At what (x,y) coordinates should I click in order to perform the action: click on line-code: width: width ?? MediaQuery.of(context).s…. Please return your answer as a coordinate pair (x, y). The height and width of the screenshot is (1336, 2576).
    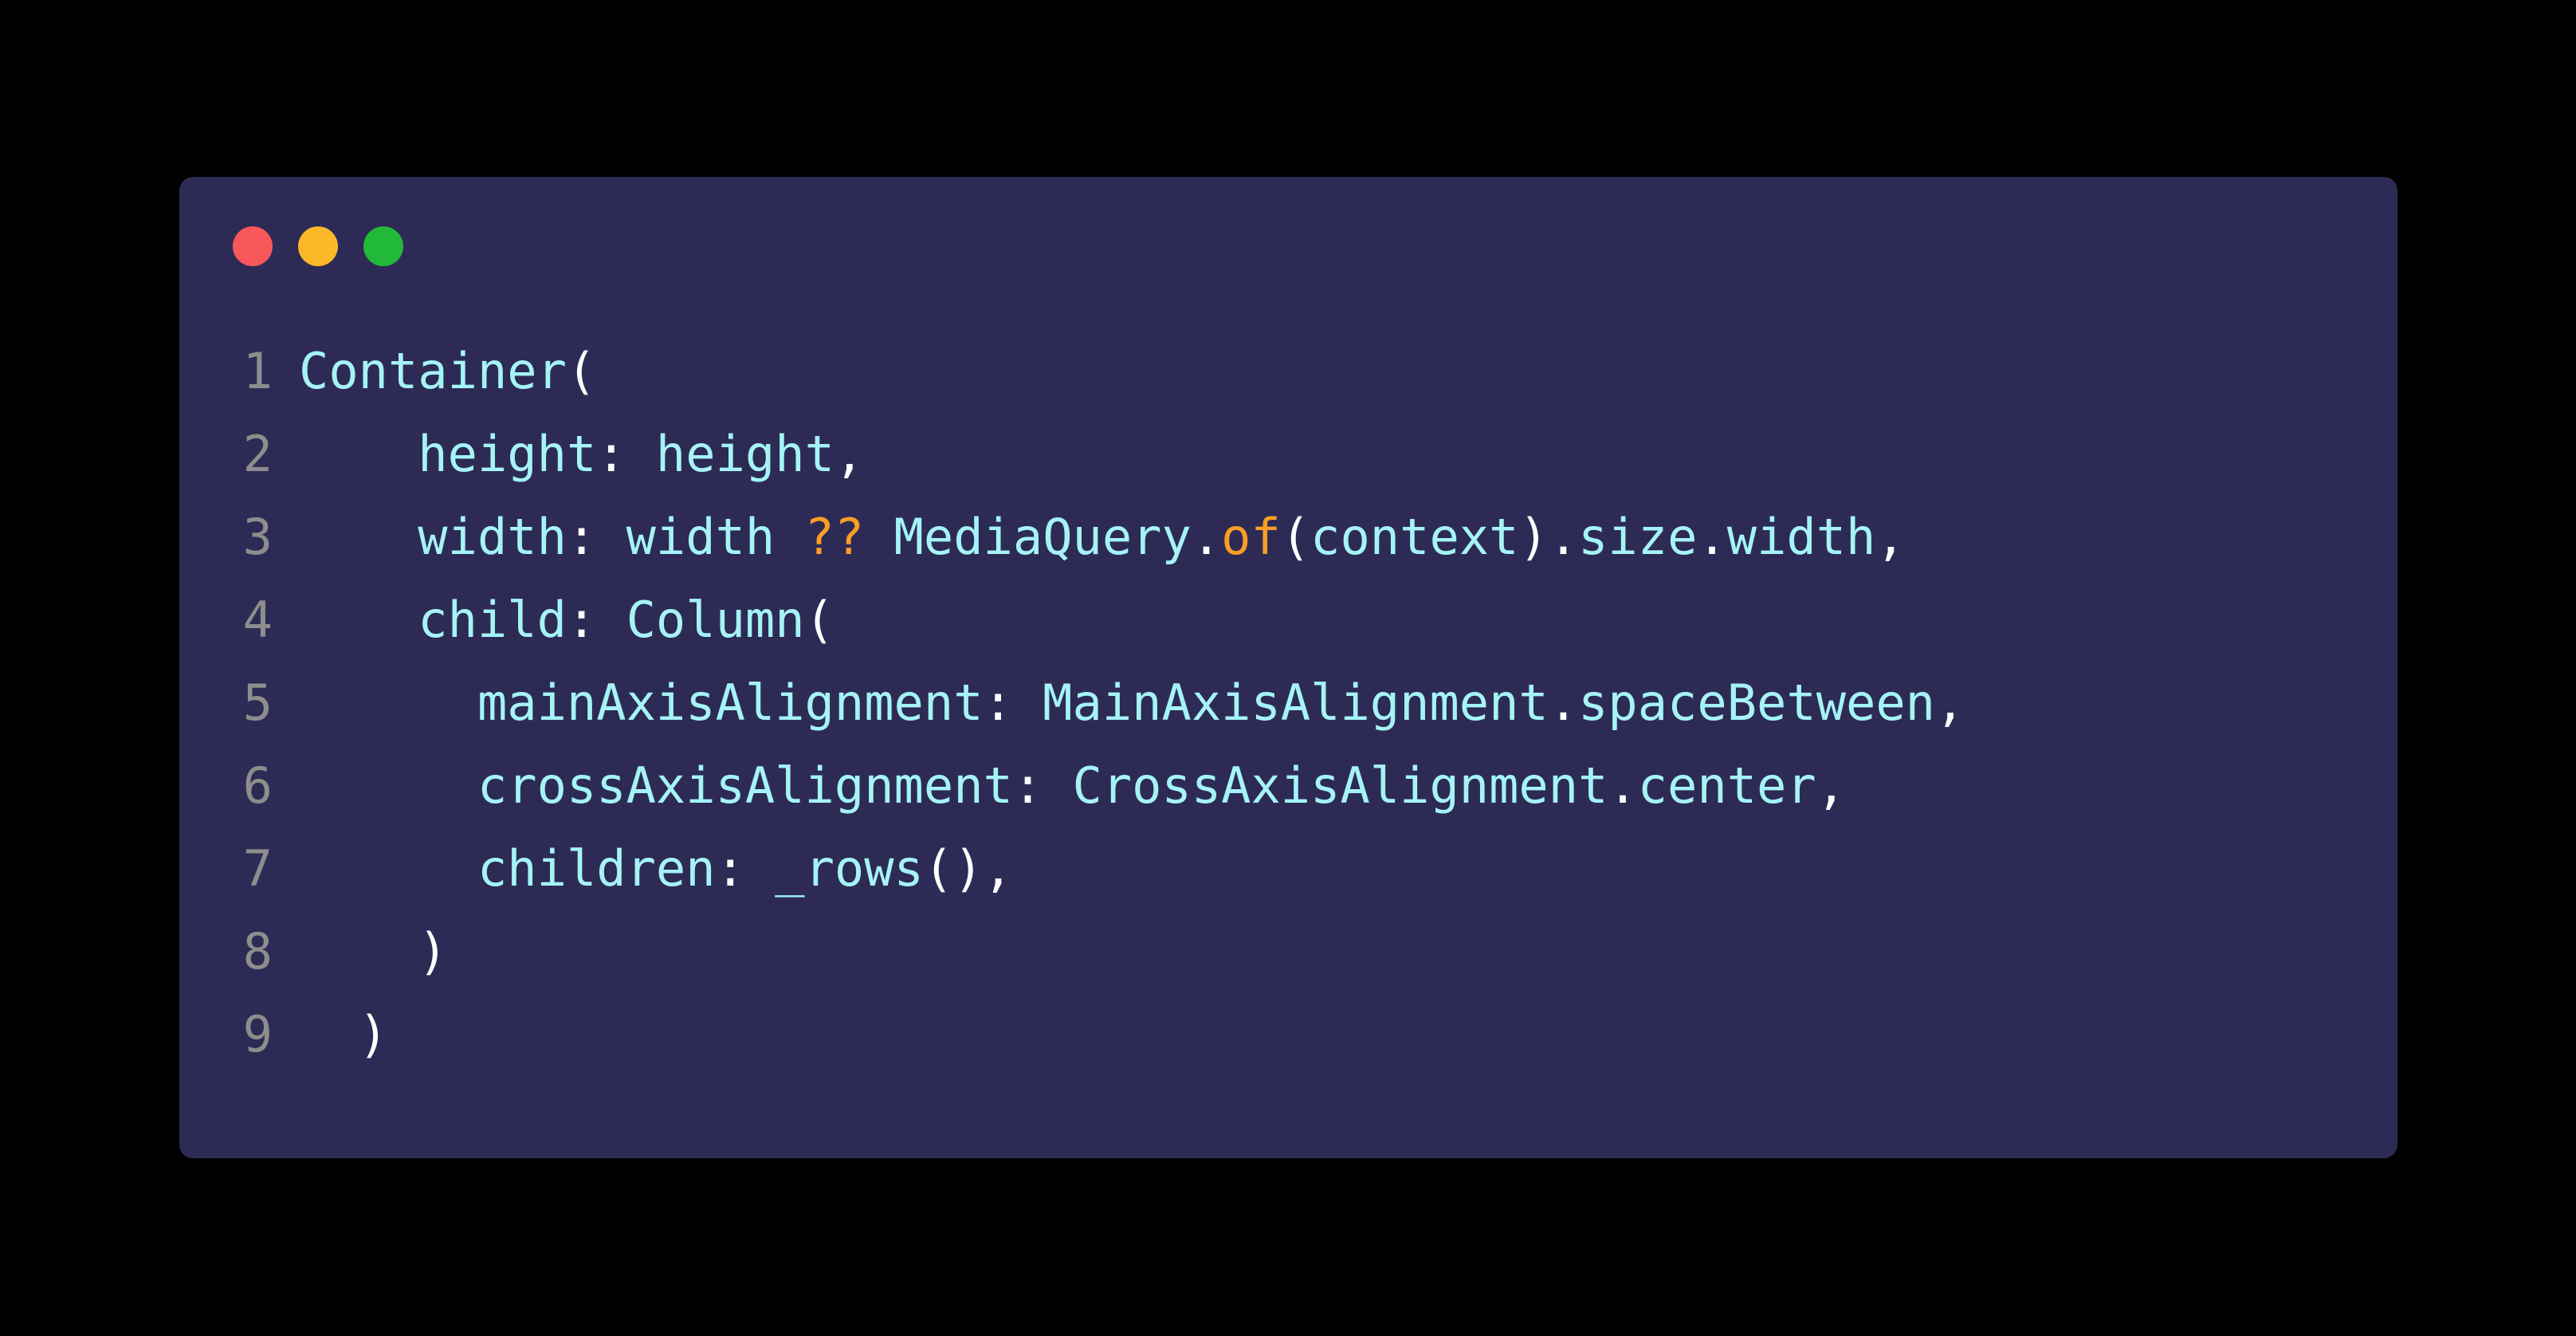
    Looking at the image, I should click on (1102, 537).